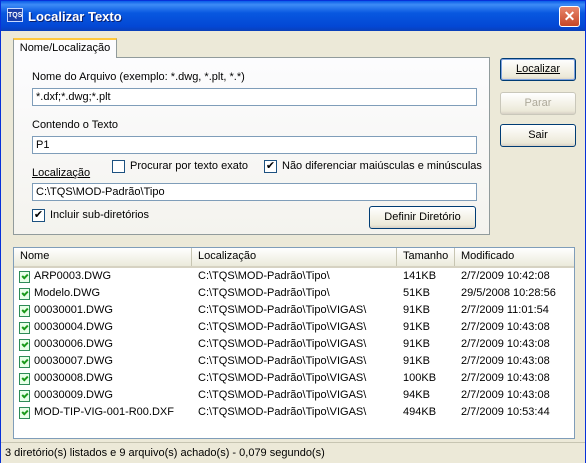 This screenshot has width=586, height=463. I want to click on define-directory-button: Definir Diretório, so click(422, 217).